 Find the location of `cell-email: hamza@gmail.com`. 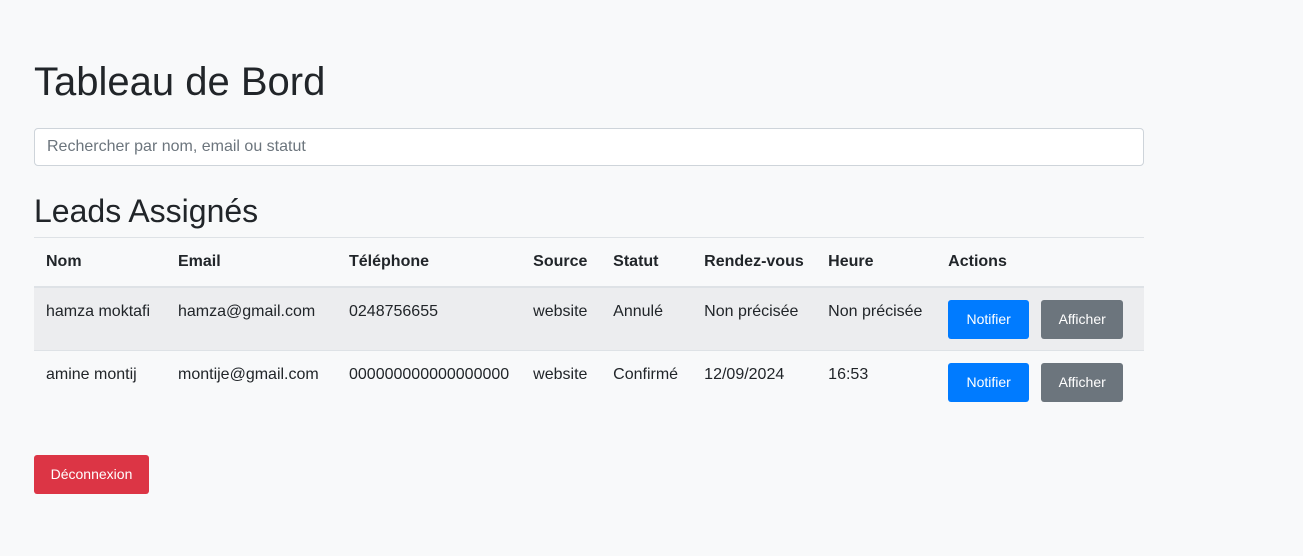

cell-email: hamza@gmail.com is located at coordinates (251, 318).